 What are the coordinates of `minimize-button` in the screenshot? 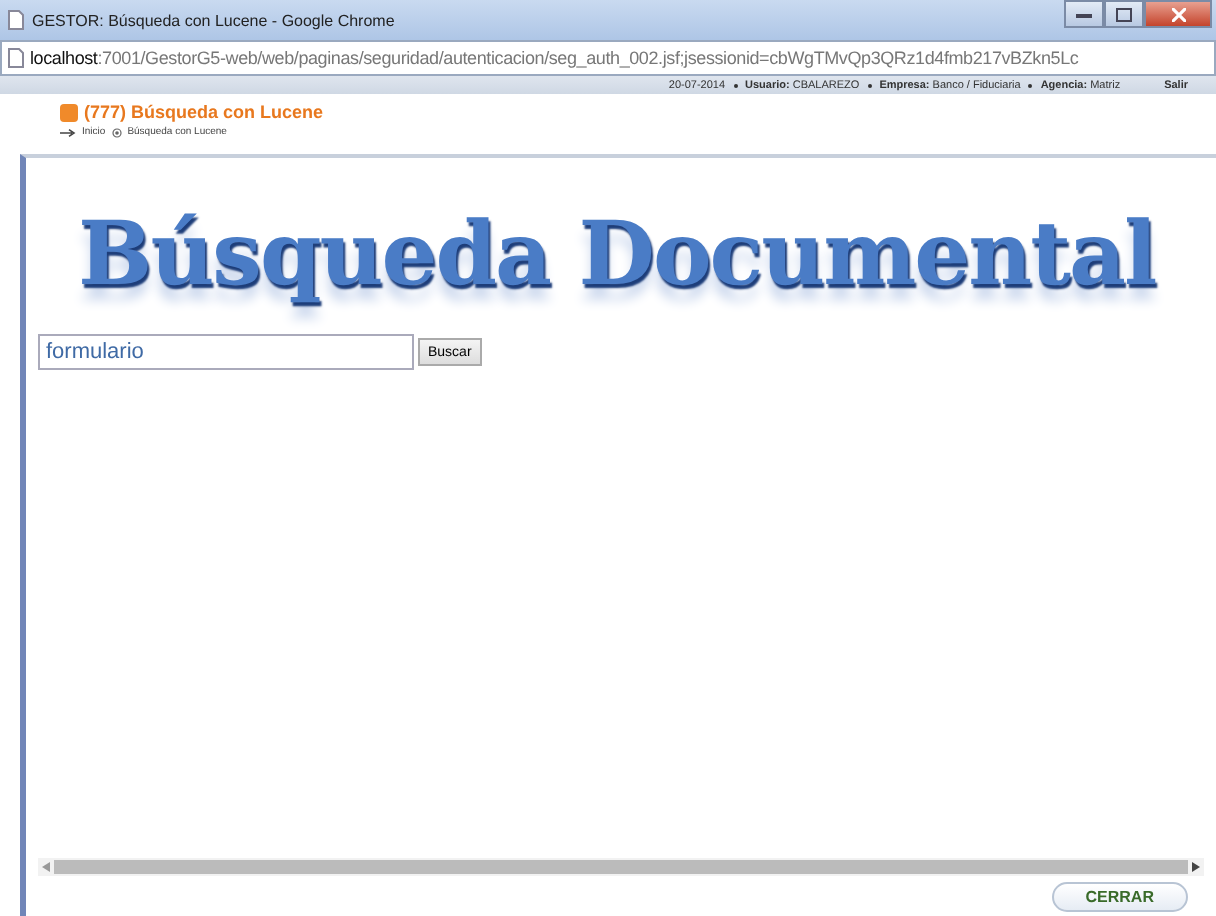 It's located at (1084, 14).